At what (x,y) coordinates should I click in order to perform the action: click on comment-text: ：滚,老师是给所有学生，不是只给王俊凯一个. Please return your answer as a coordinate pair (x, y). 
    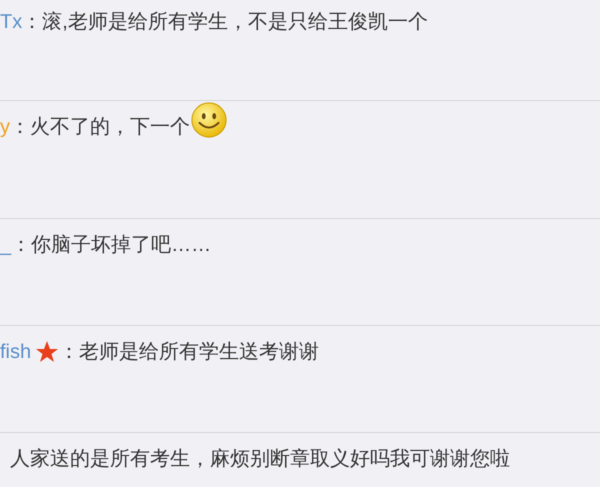
    Looking at the image, I should click on (225, 22).